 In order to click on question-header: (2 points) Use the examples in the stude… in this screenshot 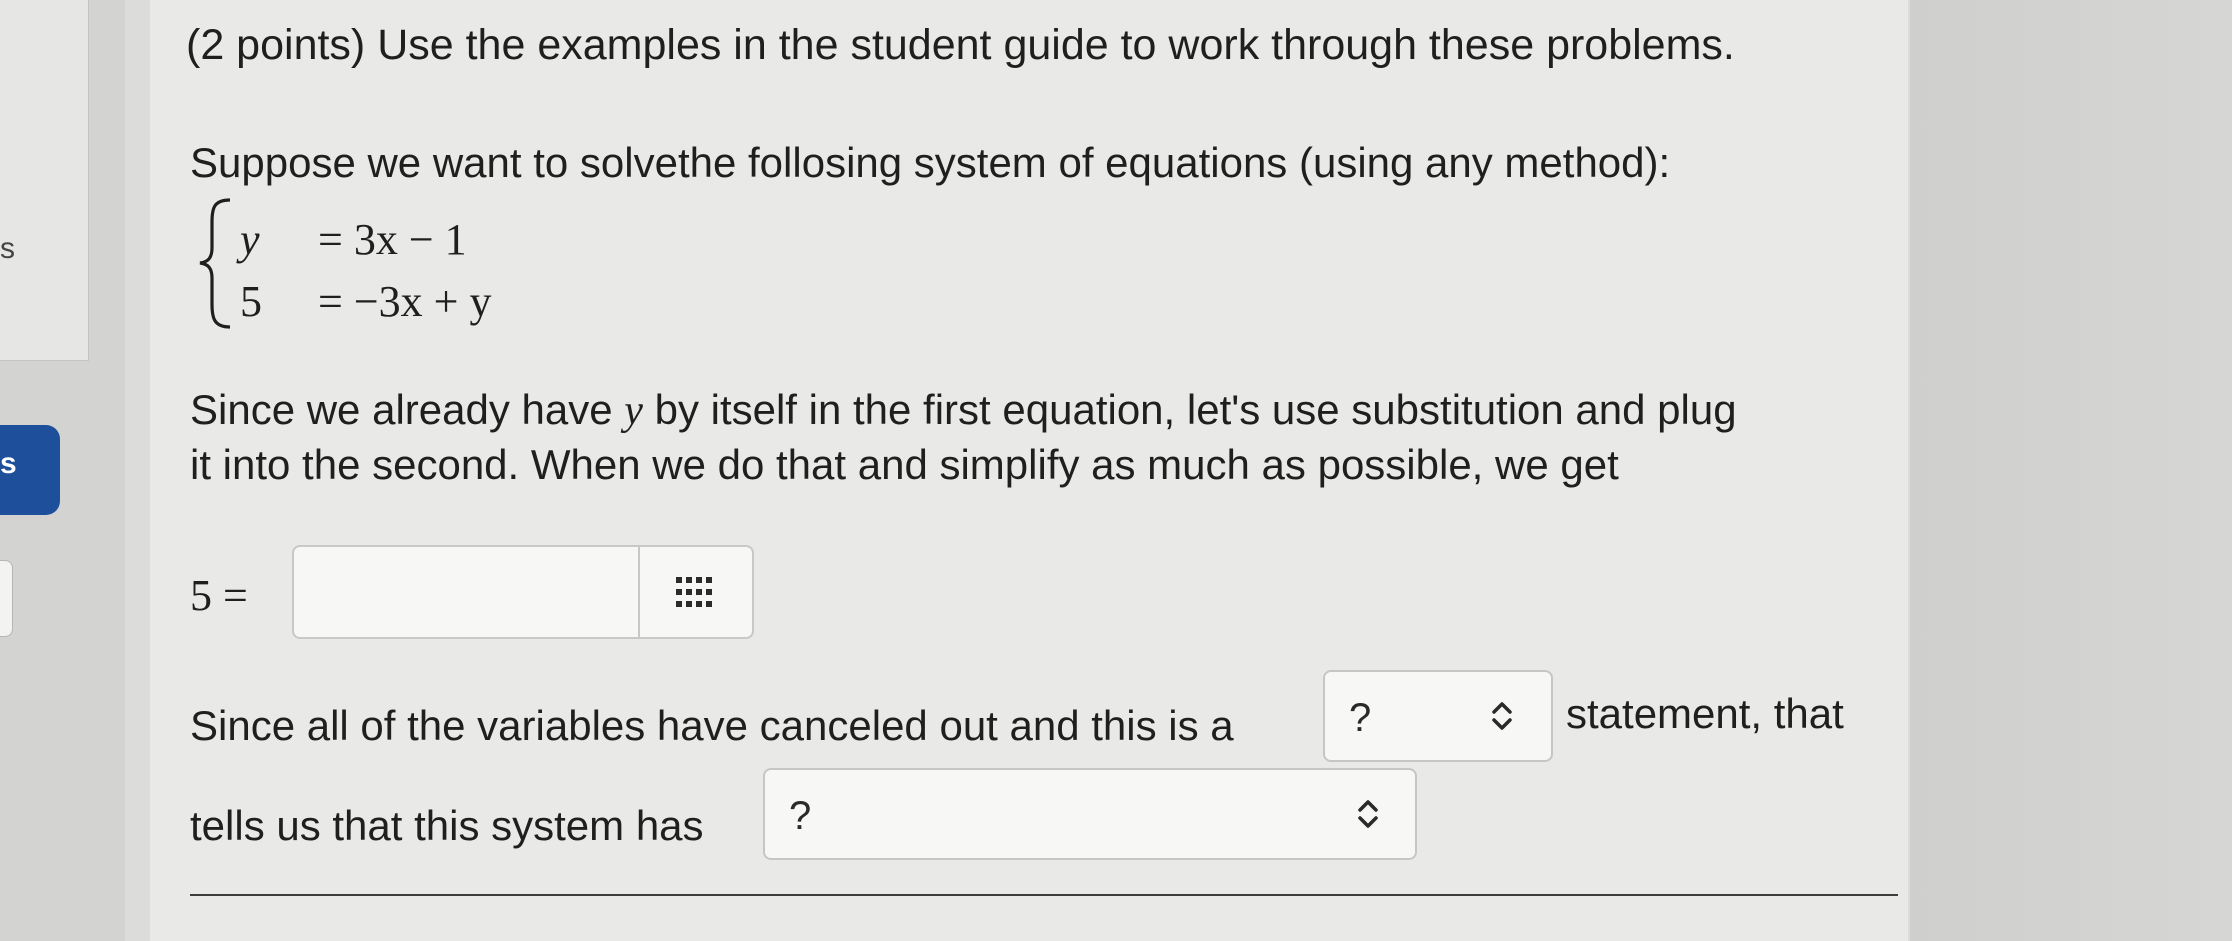, I will do `click(960, 45)`.